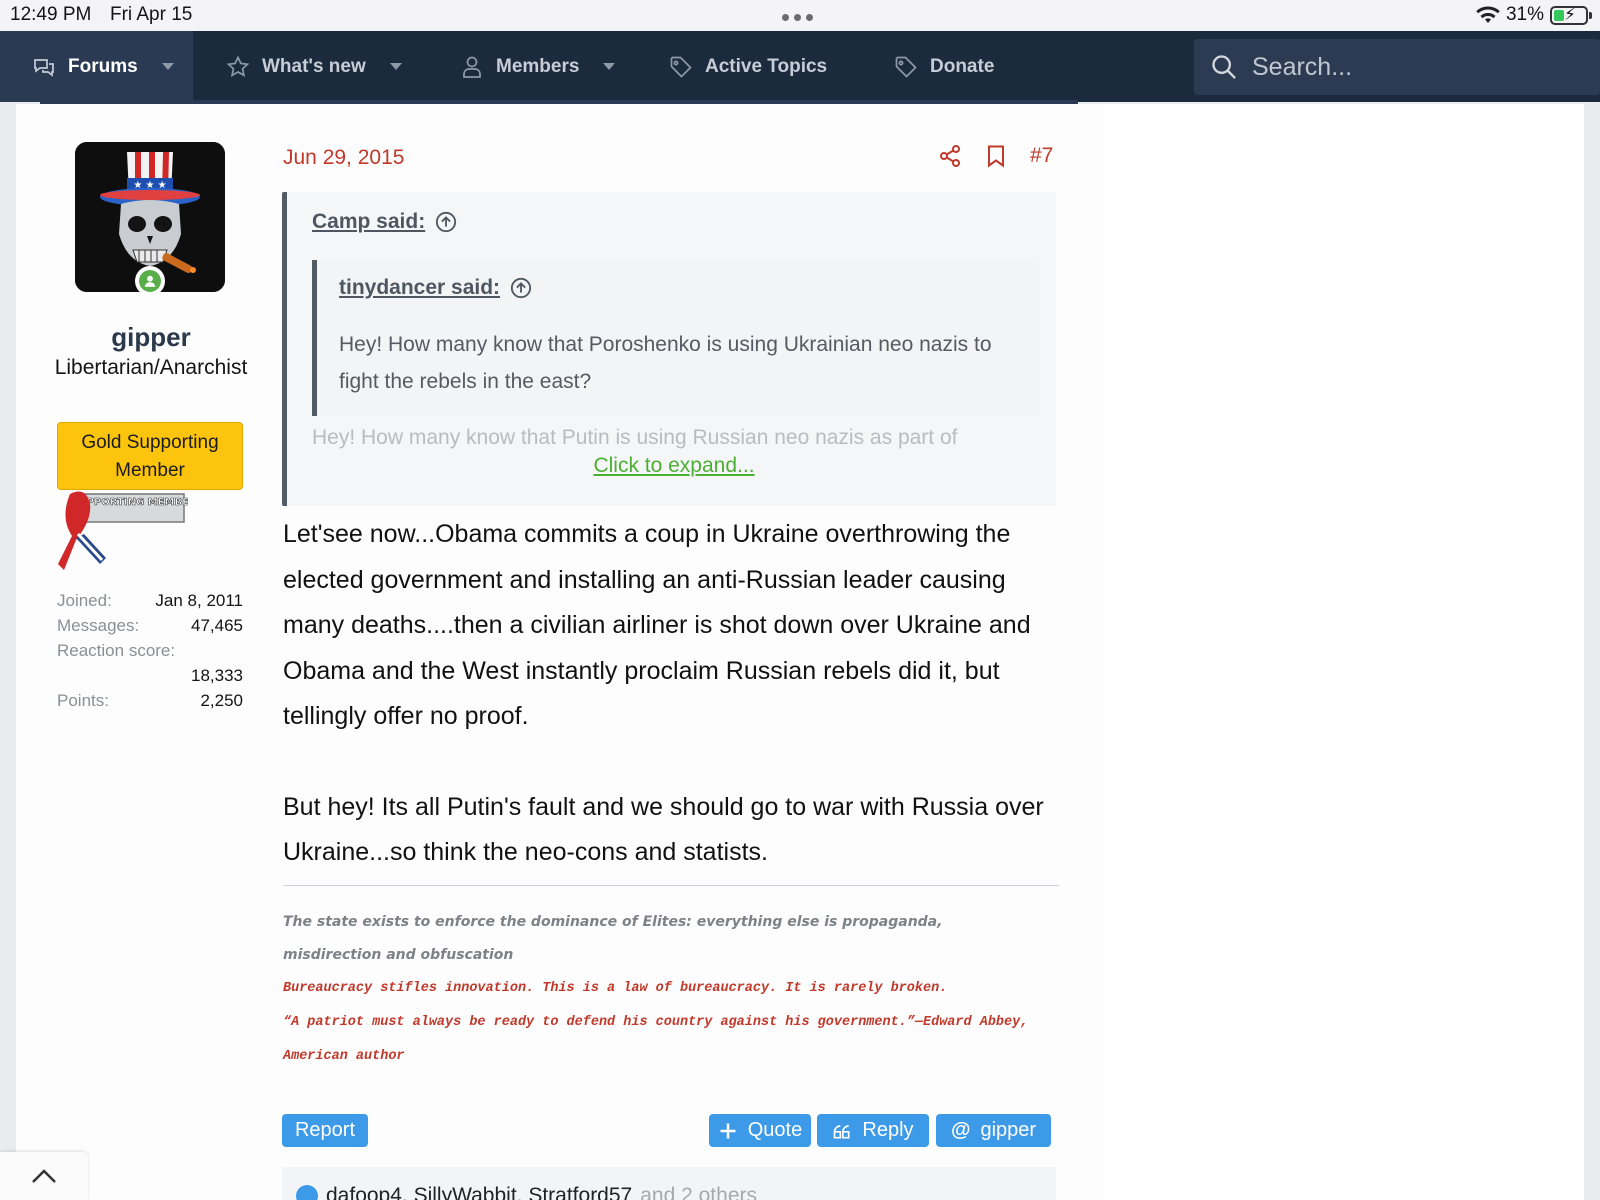 The image size is (1600, 1200). Describe the element at coordinates (760, 1130) in the screenshot. I see `quote-button: Quote` at that location.